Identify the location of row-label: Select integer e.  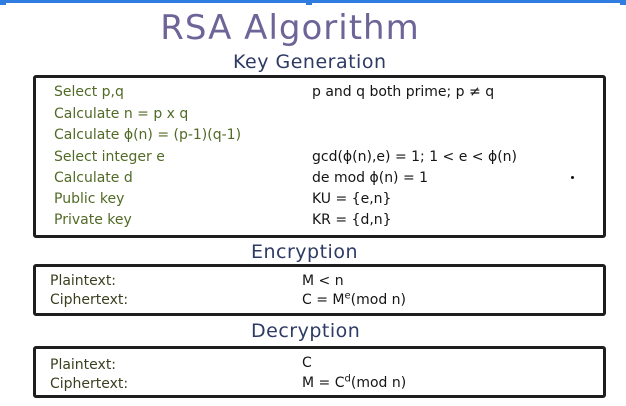
(109, 157).